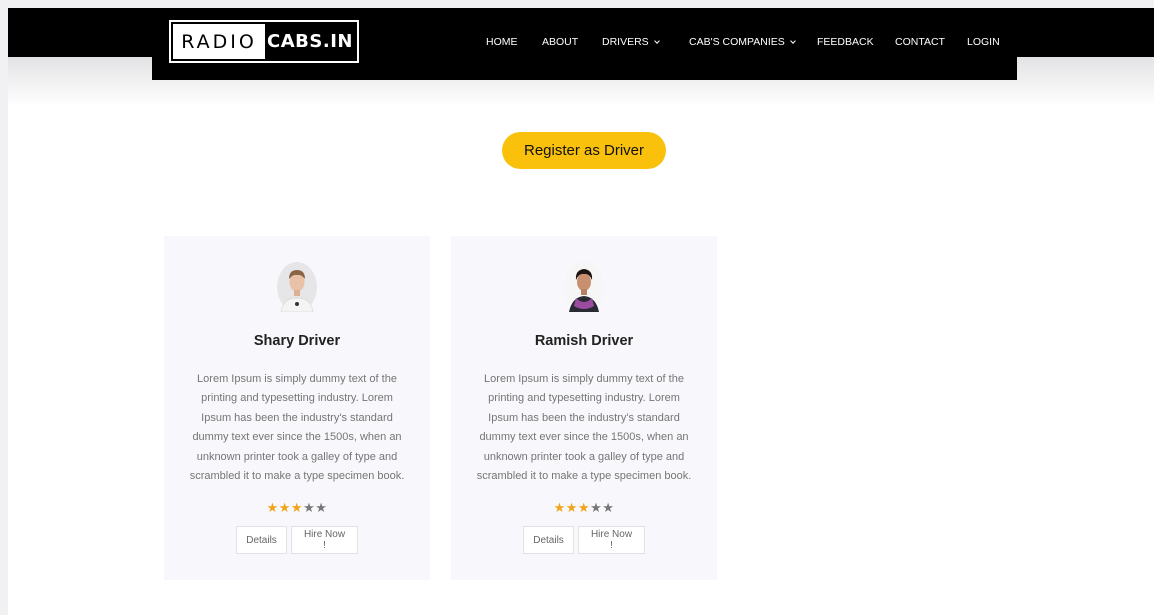 The width and height of the screenshot is (1154, 615). Describe the element at coordinates (625, 42) in the screenshot. I see `nav-drivers-label: DRIVERS` at that location.